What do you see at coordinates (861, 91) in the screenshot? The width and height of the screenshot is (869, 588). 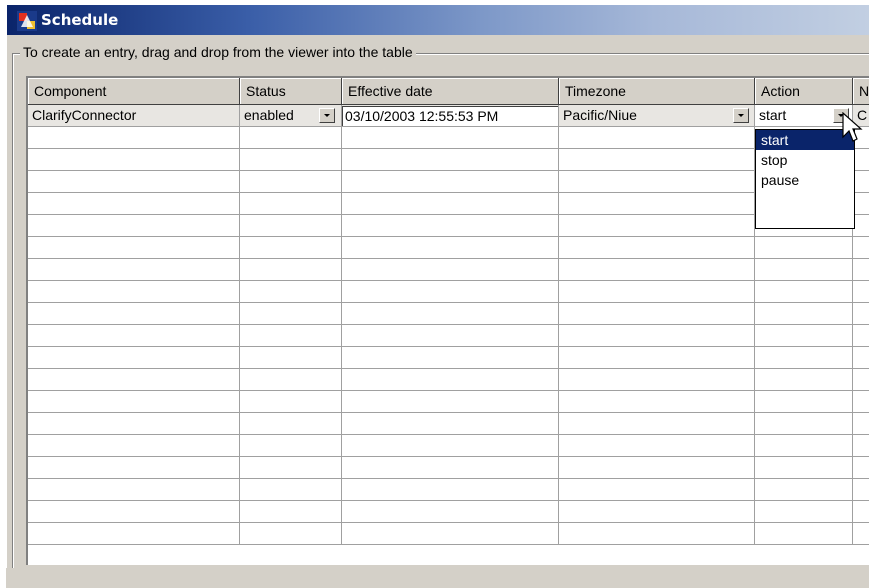 I see `column-header-n: N` at bounding box center [861, 91].